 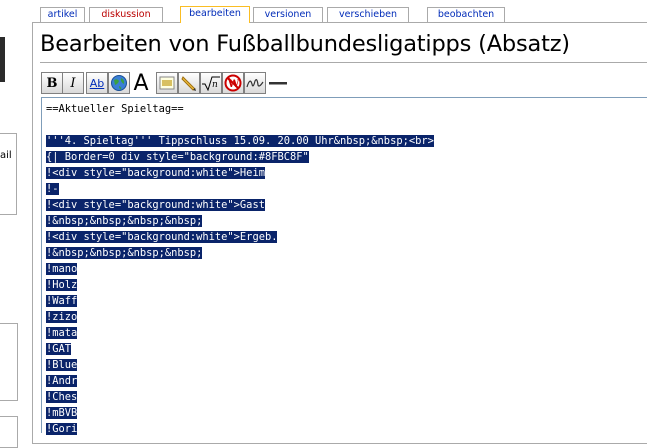 I want to click on editor-line-text: !-, so click(x=52, y=189).